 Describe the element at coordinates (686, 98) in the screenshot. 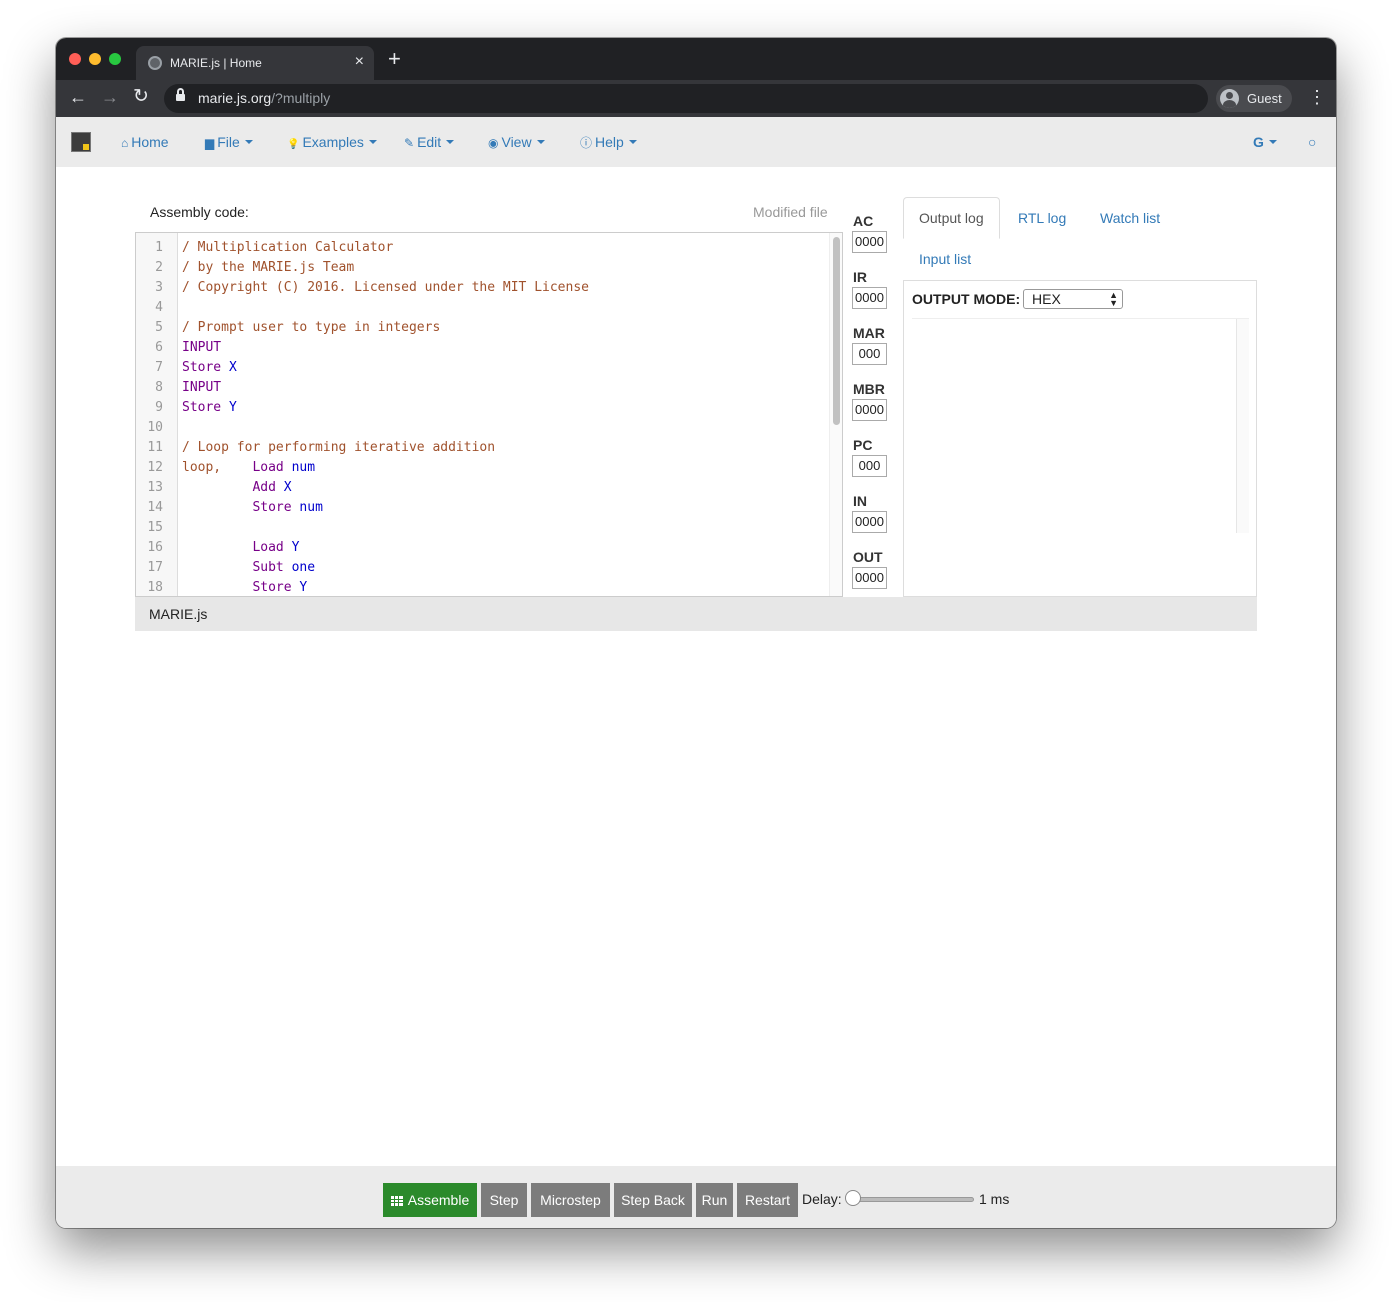

I see `address-bar: marie.js.org/?multiply` at that location.